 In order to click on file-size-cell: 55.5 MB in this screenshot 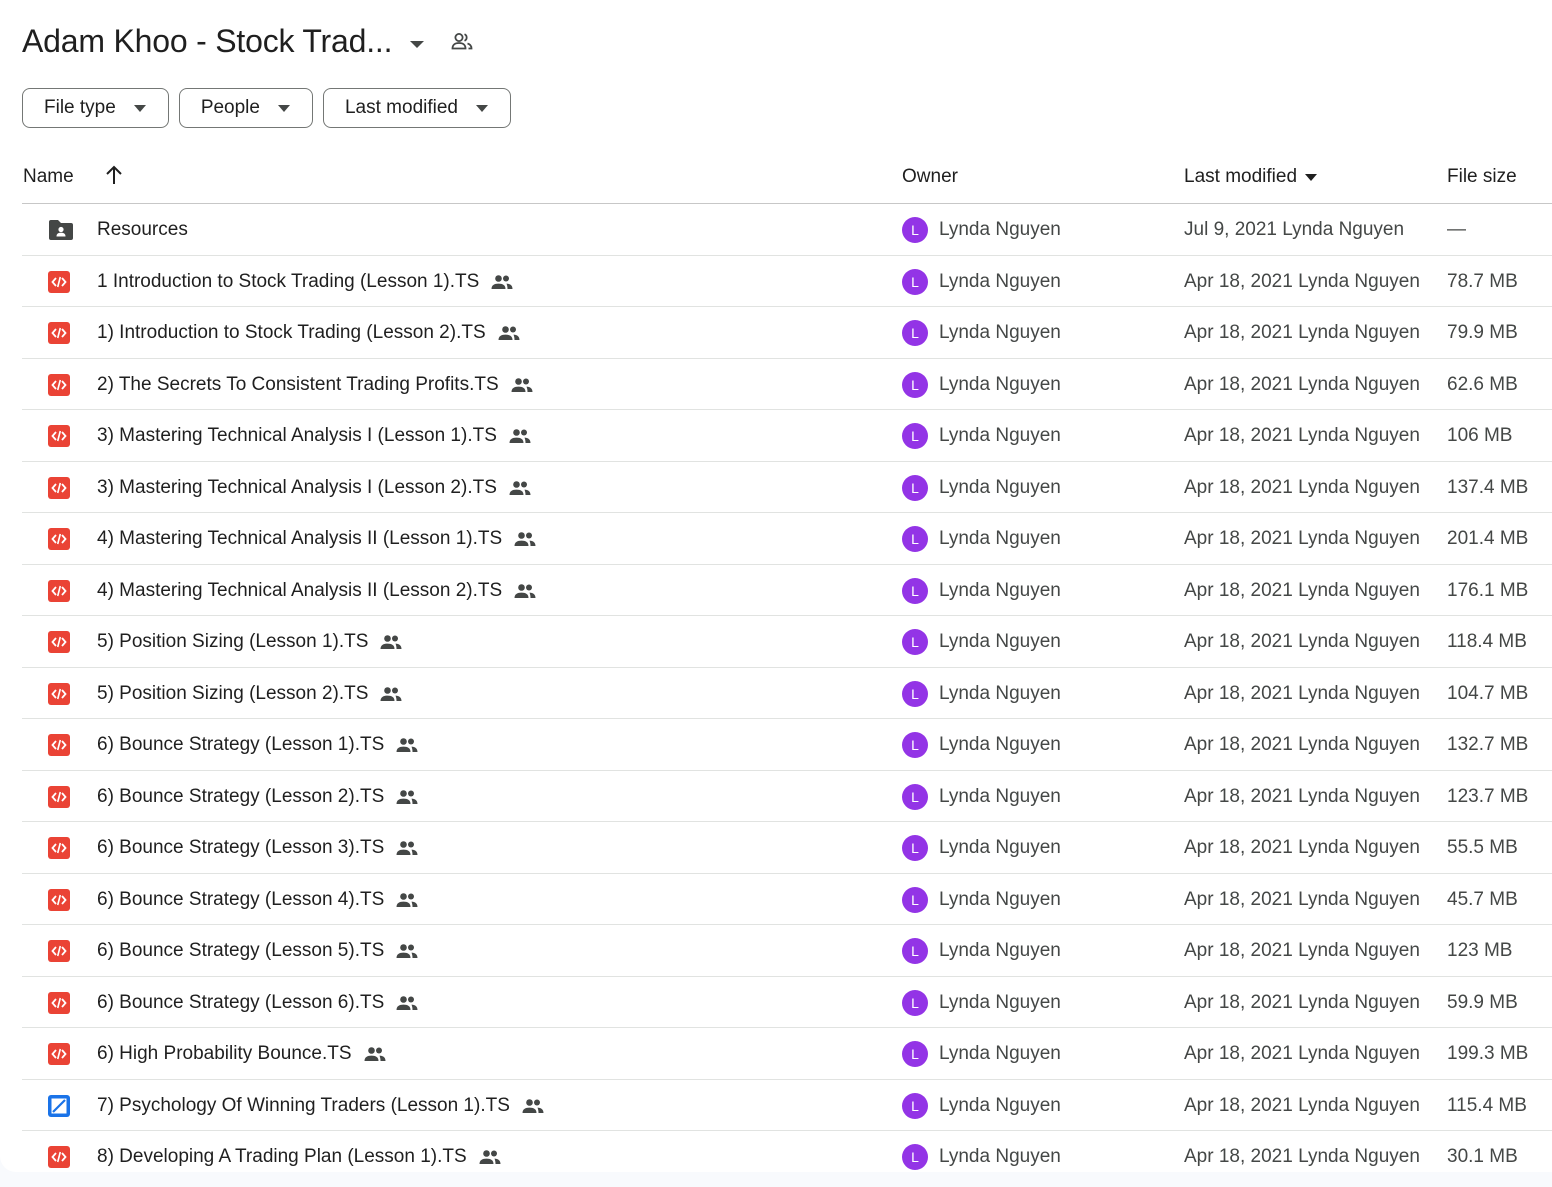, I will do `click(1482, 847)`.